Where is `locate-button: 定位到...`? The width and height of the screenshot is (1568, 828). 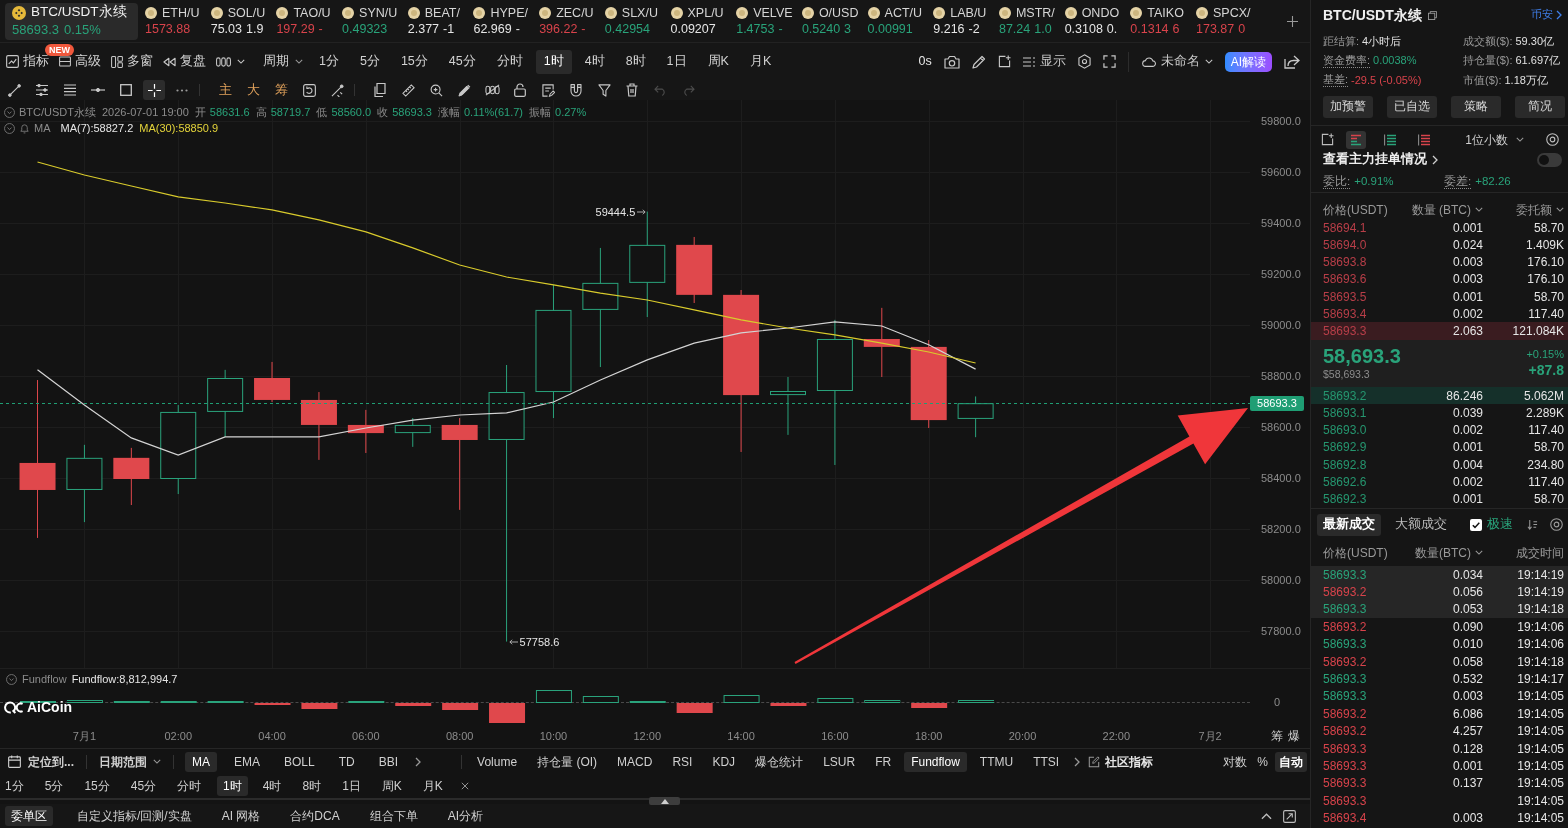 locate-button: 定位到... is located at coordinates (41, 761).